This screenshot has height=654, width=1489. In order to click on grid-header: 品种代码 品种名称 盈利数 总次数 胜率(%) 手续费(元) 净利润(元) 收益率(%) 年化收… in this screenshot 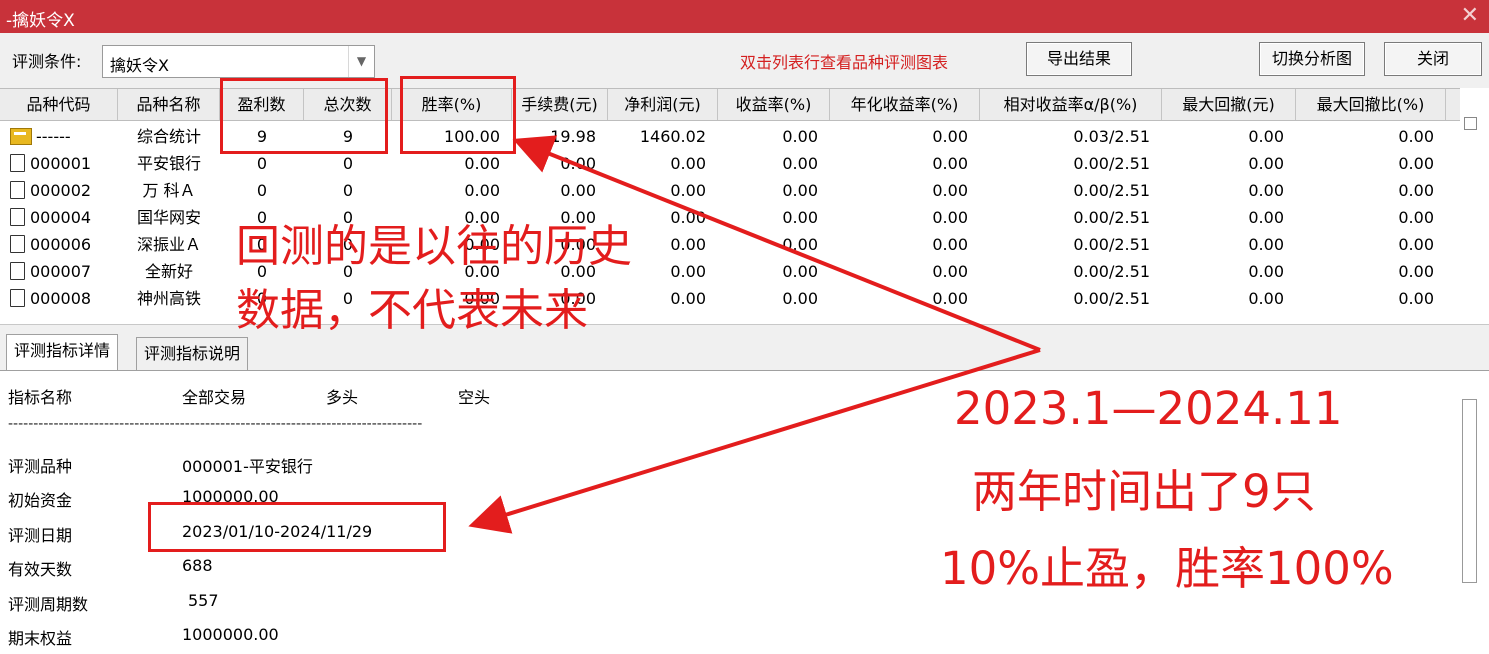, I will do `click(730, 104)`.